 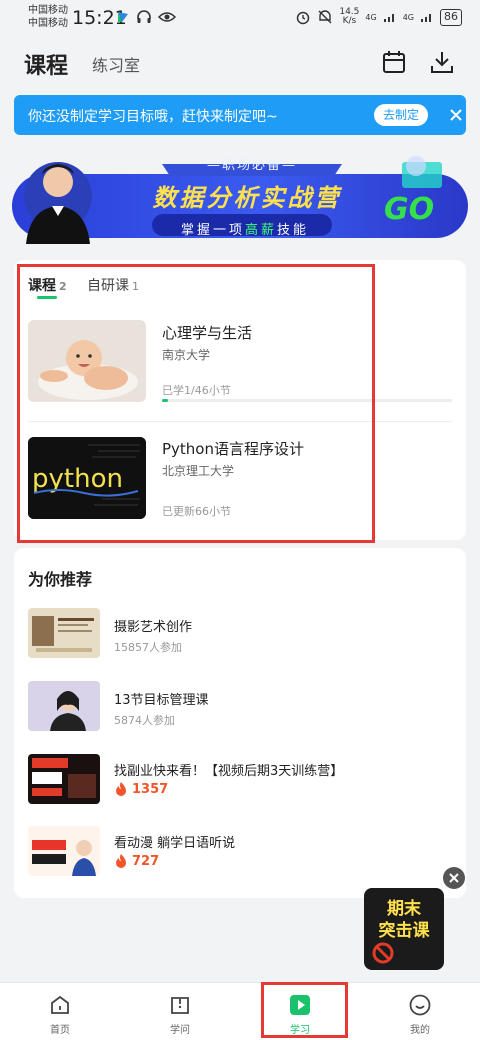 I want to click on video-camp-thumb, so click(x=64, y=779).